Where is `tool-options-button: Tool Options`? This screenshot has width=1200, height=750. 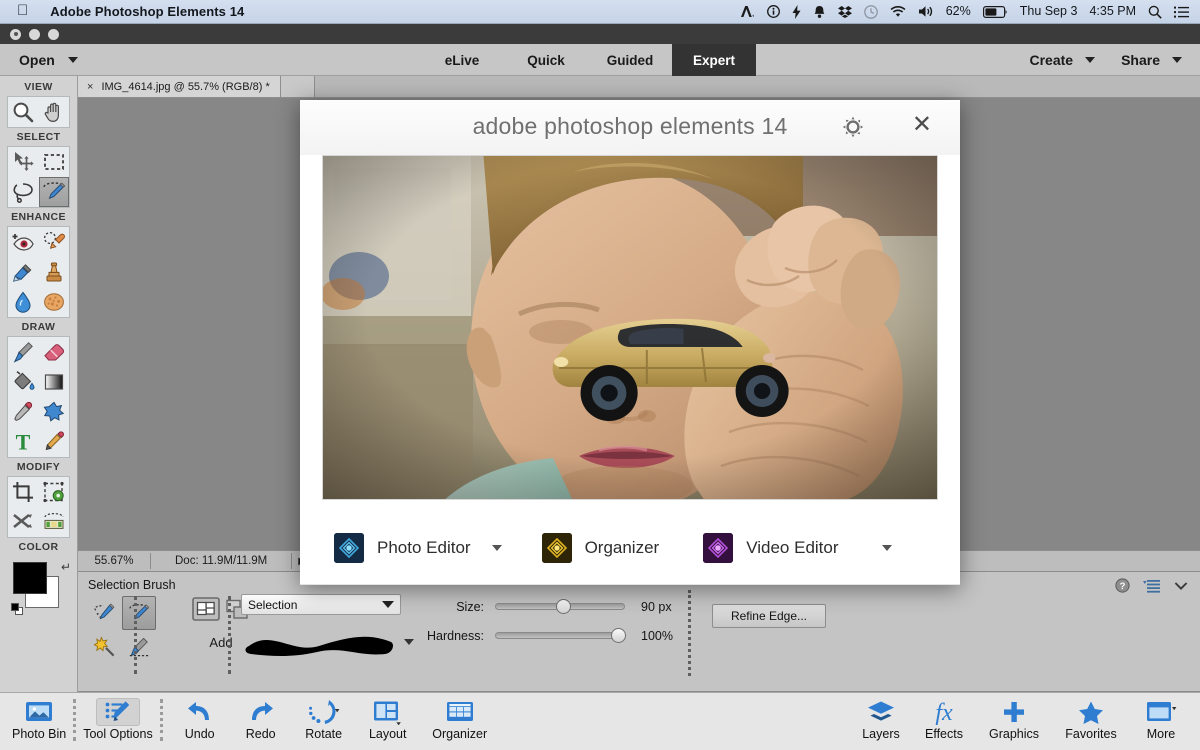 tool-options-button: Tool Options is located at coordinates (118, 717).